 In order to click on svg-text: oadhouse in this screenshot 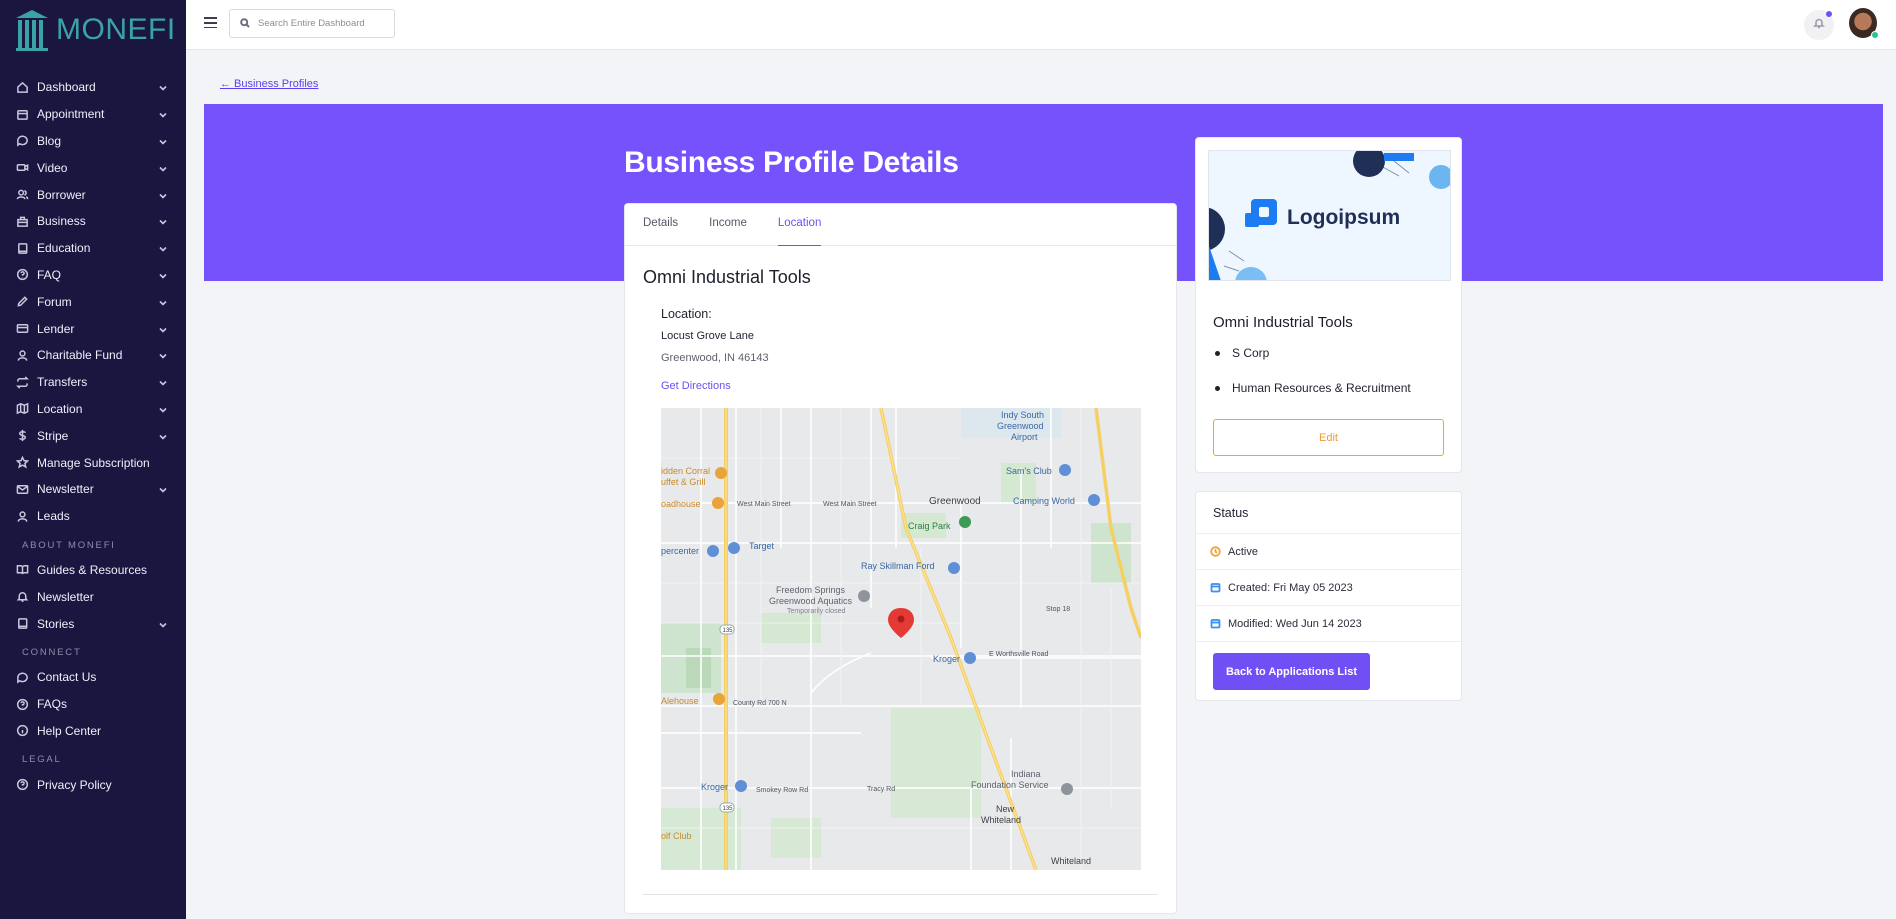, I will do `click(681, 504)`.